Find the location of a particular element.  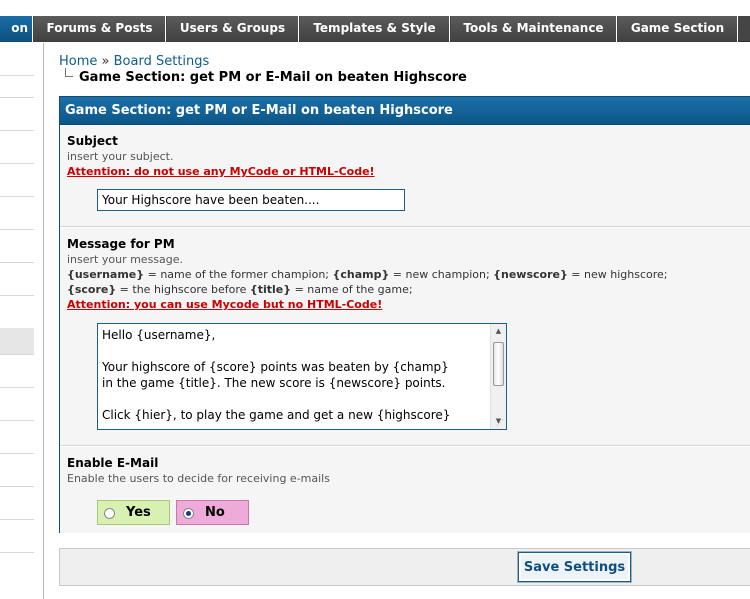

sidebar is located at coordinates (22, 321).